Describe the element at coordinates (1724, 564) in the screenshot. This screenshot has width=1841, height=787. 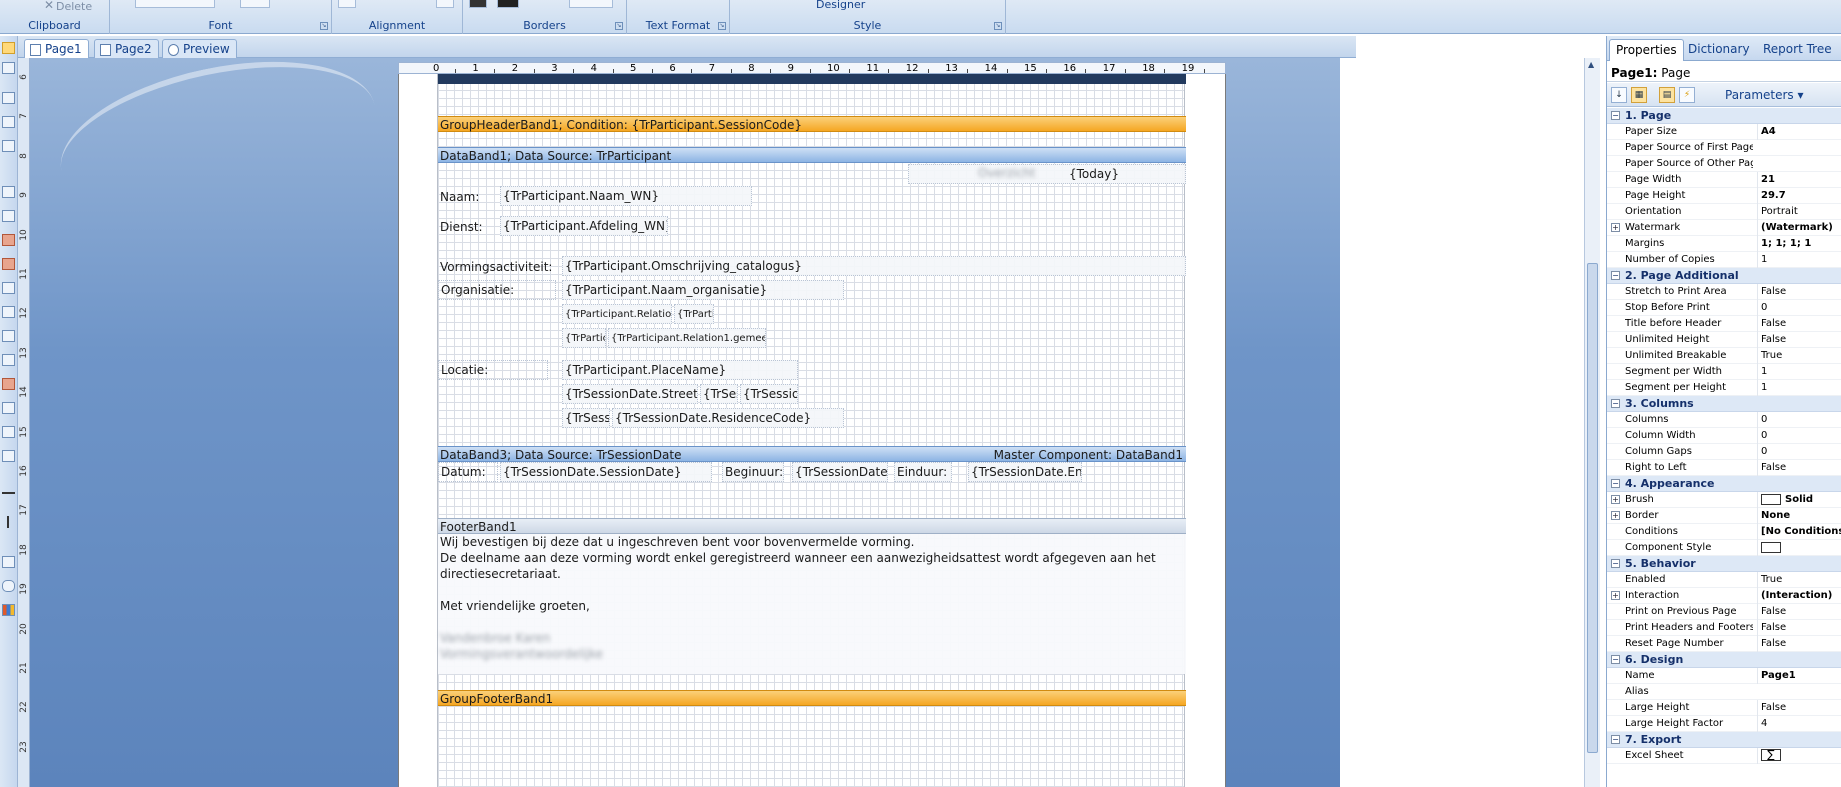
I see `property-category: −5. Behavior` at that location.